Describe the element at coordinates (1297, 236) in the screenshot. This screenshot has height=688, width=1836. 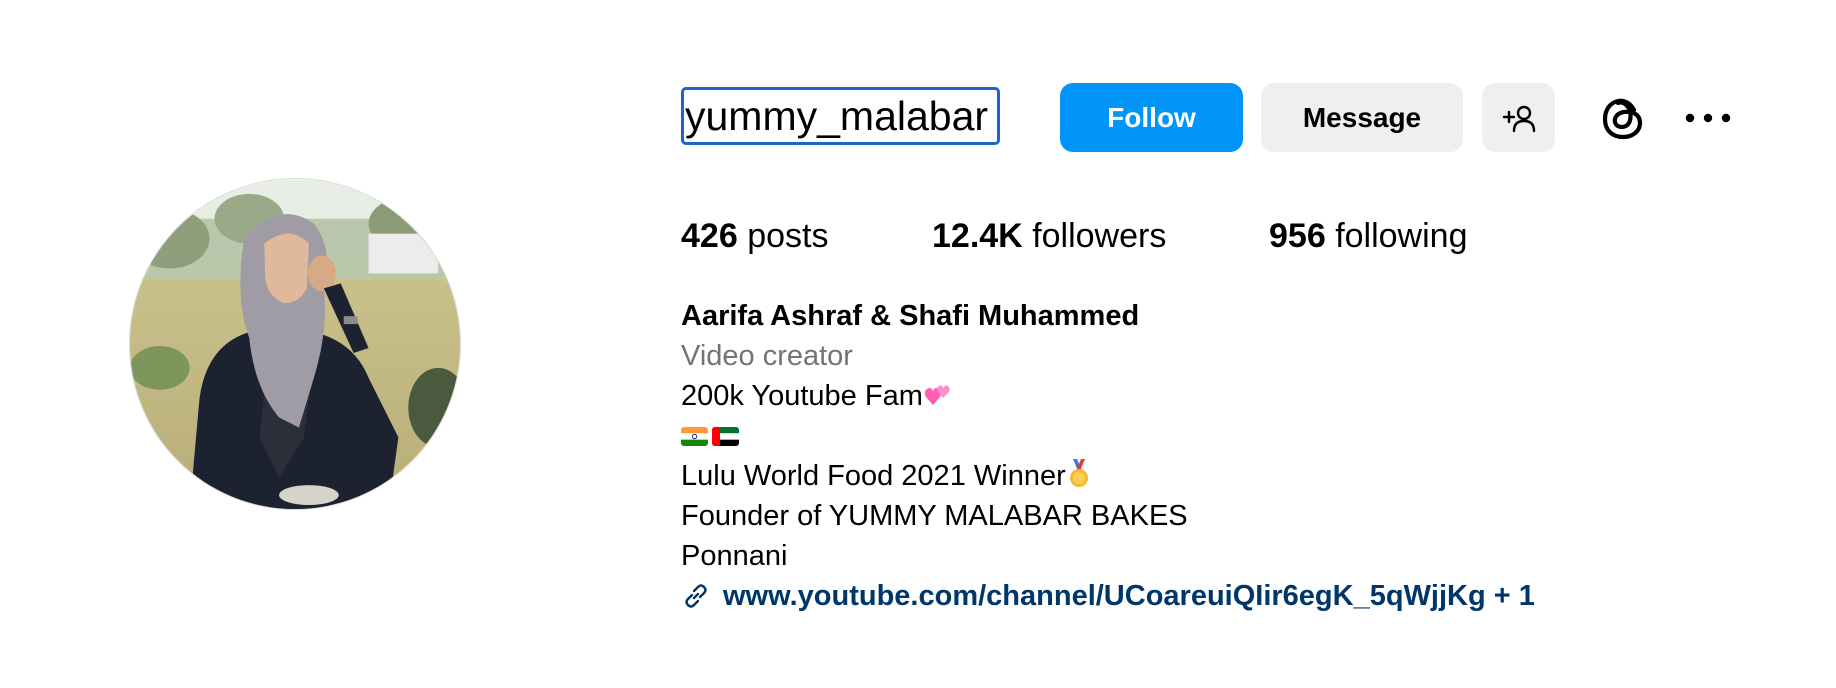
I see `following-count-value: 956` at that location.